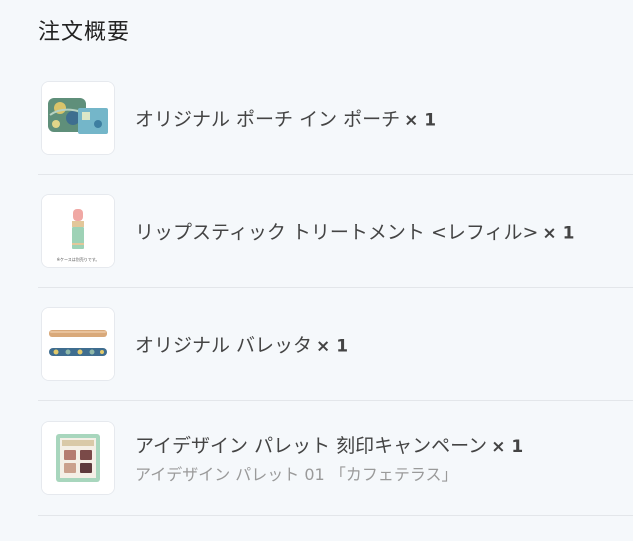 The height and width of the screenshot is (541, 633). I want to click on item-variant: アイデザイン パレット 01 「カフェテラス」, so click(296, 474).